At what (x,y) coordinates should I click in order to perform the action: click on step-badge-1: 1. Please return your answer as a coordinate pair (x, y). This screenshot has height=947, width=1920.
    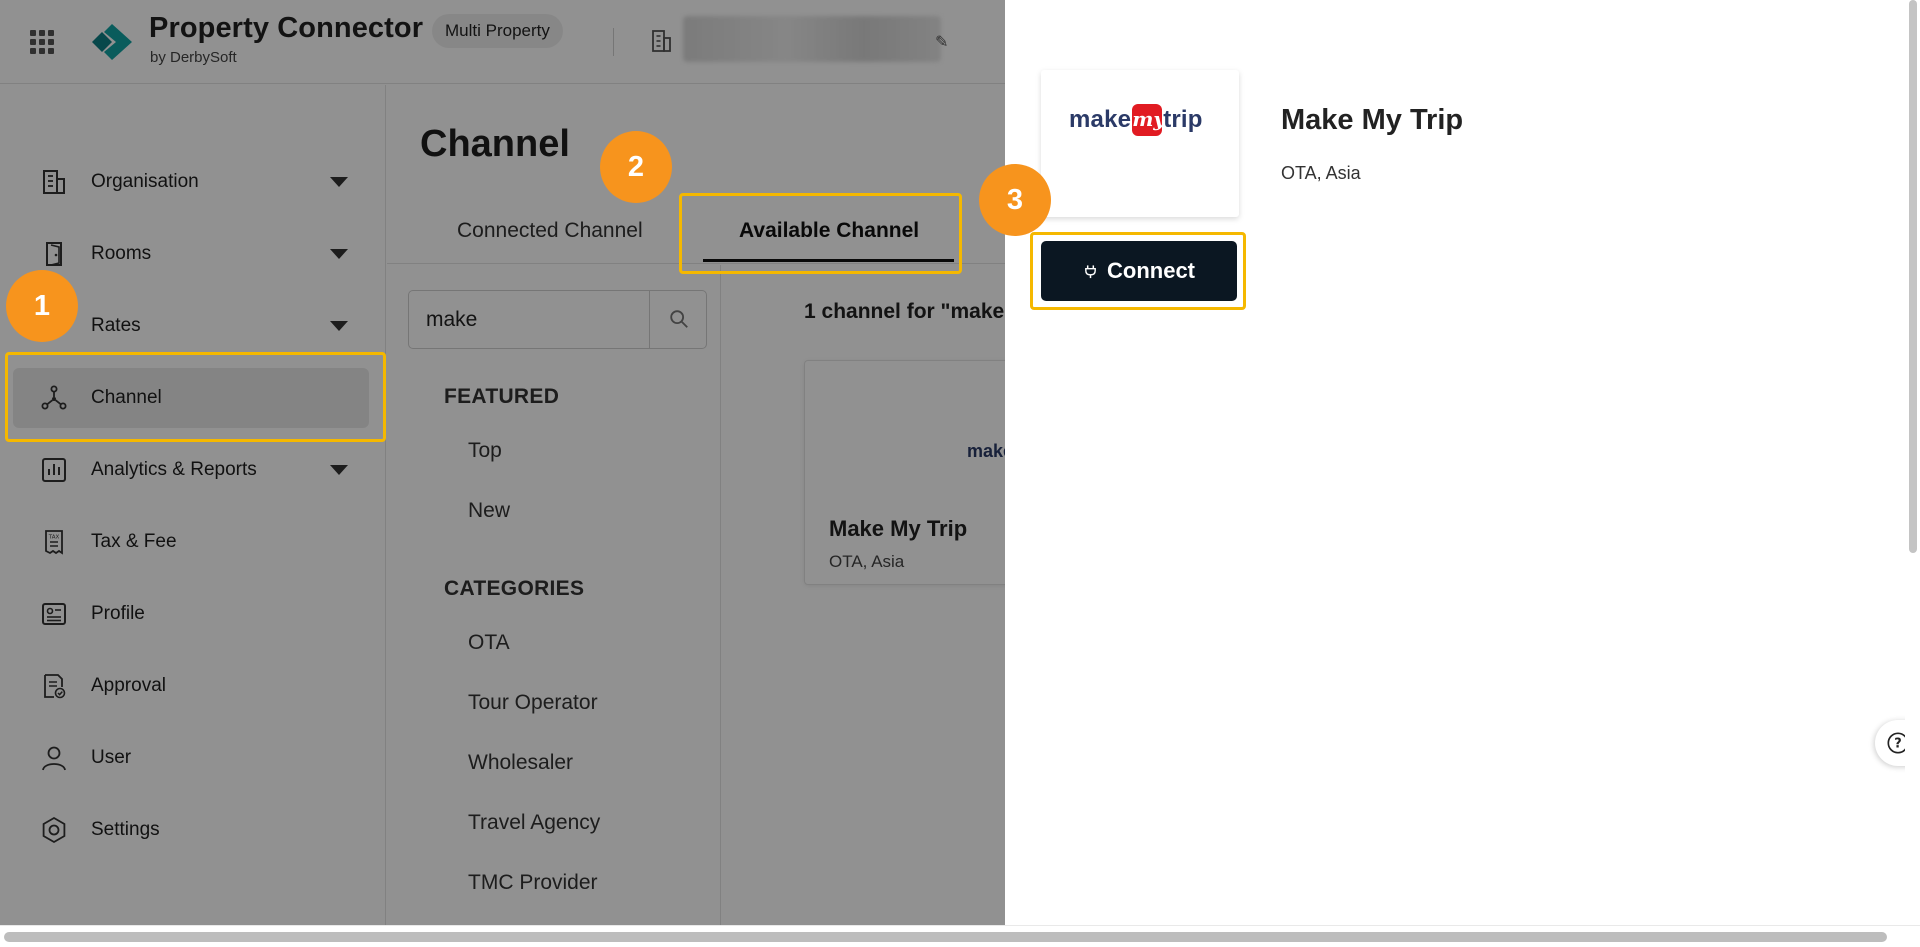
    Looking at the image, I should click on (42, 306).